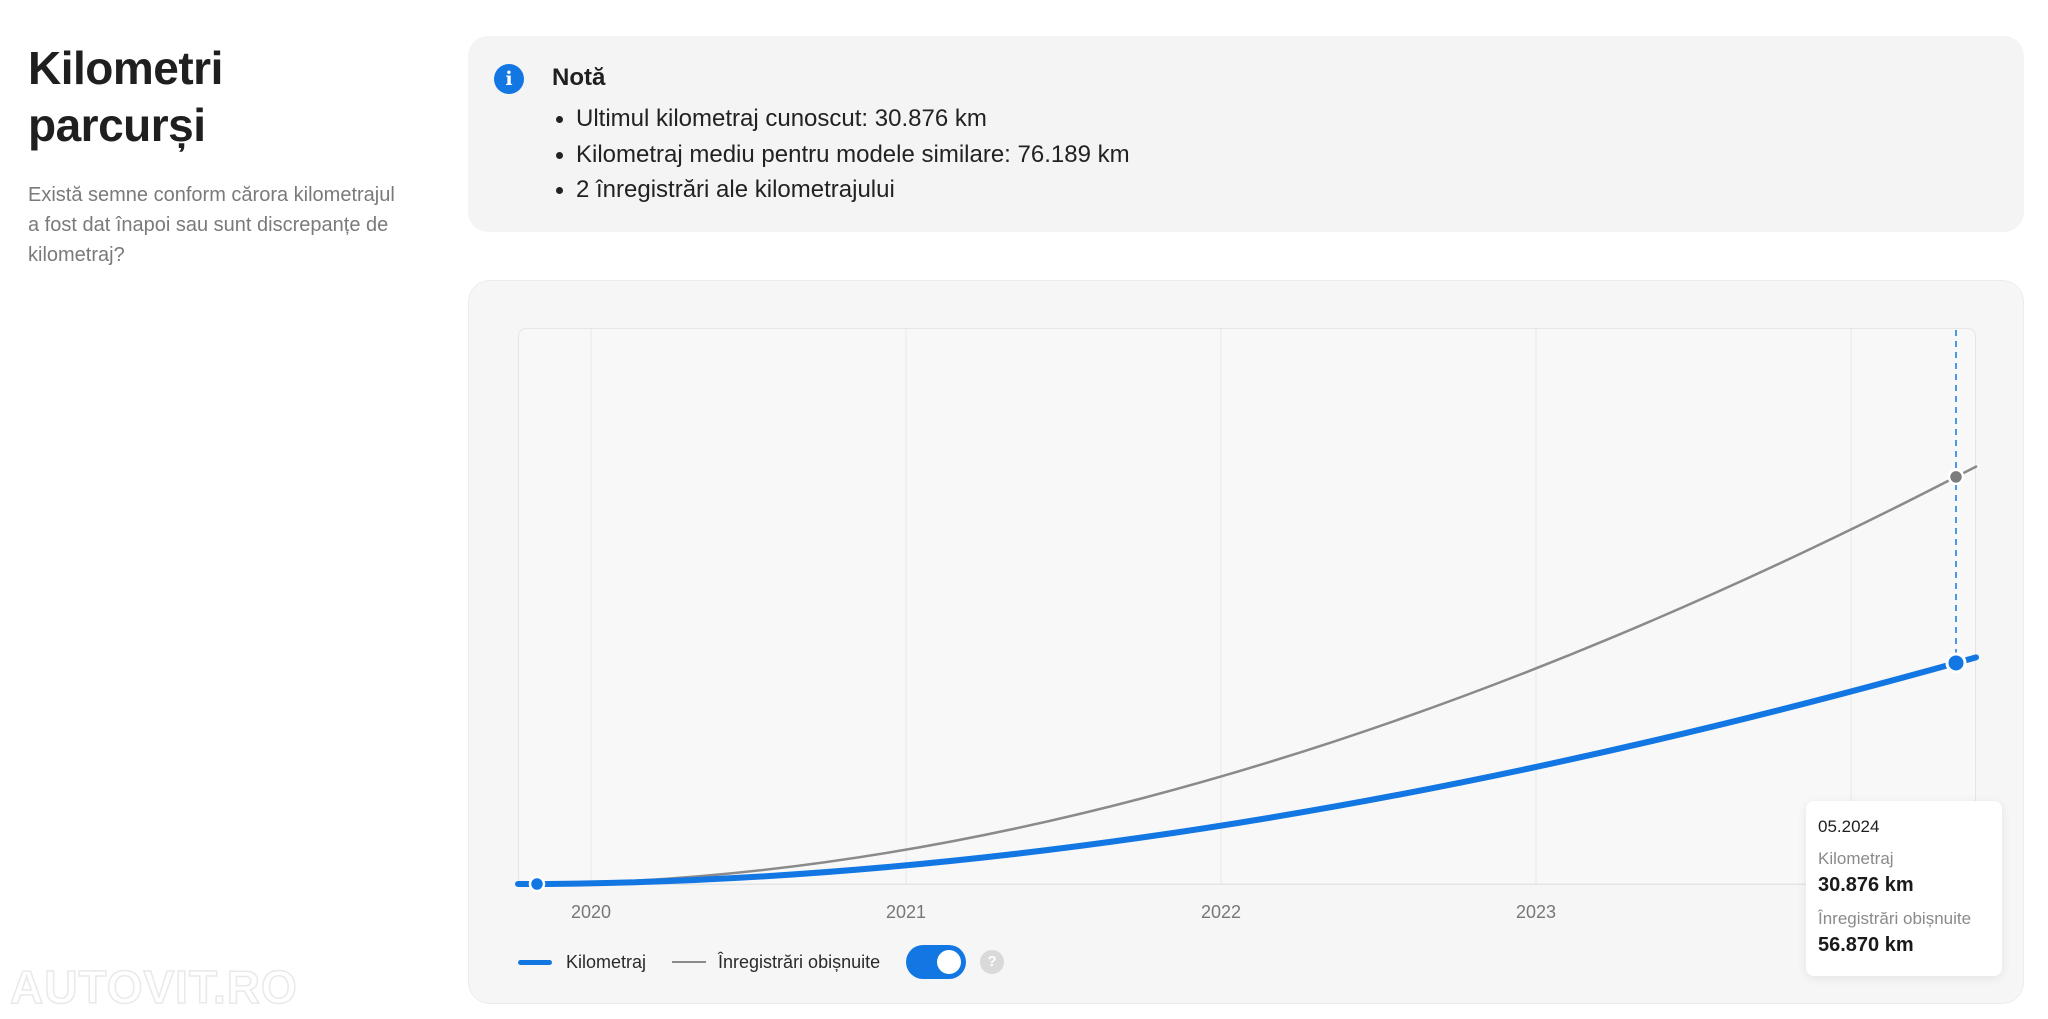 The height and width of the screenshot is (1019, 2048). What do you see at coordinates (936, 962) in the screenshot?
I see `typical-records-toggle` at bounding box center [936, 962].